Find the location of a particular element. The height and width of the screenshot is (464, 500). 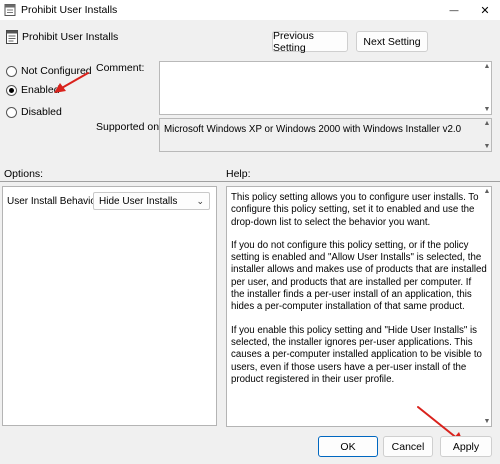

next-setting-label: Next Setting is located at coordinates (392, 41).